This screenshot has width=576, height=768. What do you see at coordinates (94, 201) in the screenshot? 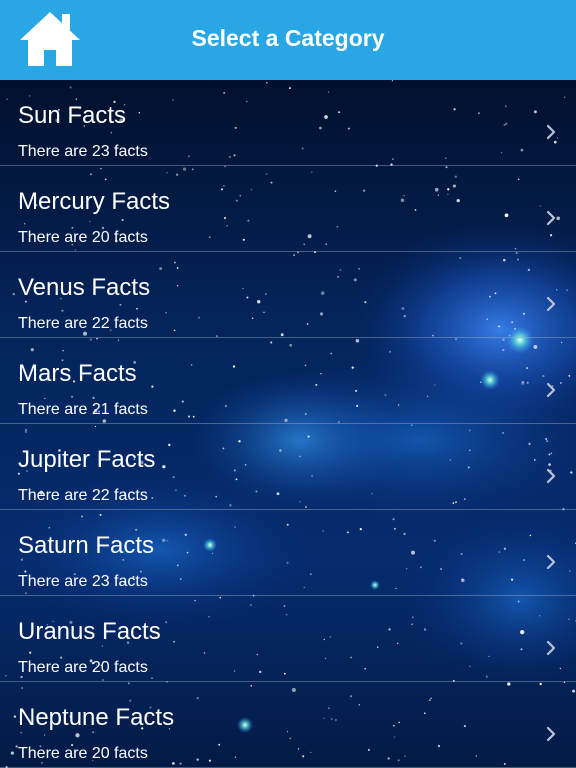
I see `category-title: Mercury Facts` at bounding box center [94, 201].